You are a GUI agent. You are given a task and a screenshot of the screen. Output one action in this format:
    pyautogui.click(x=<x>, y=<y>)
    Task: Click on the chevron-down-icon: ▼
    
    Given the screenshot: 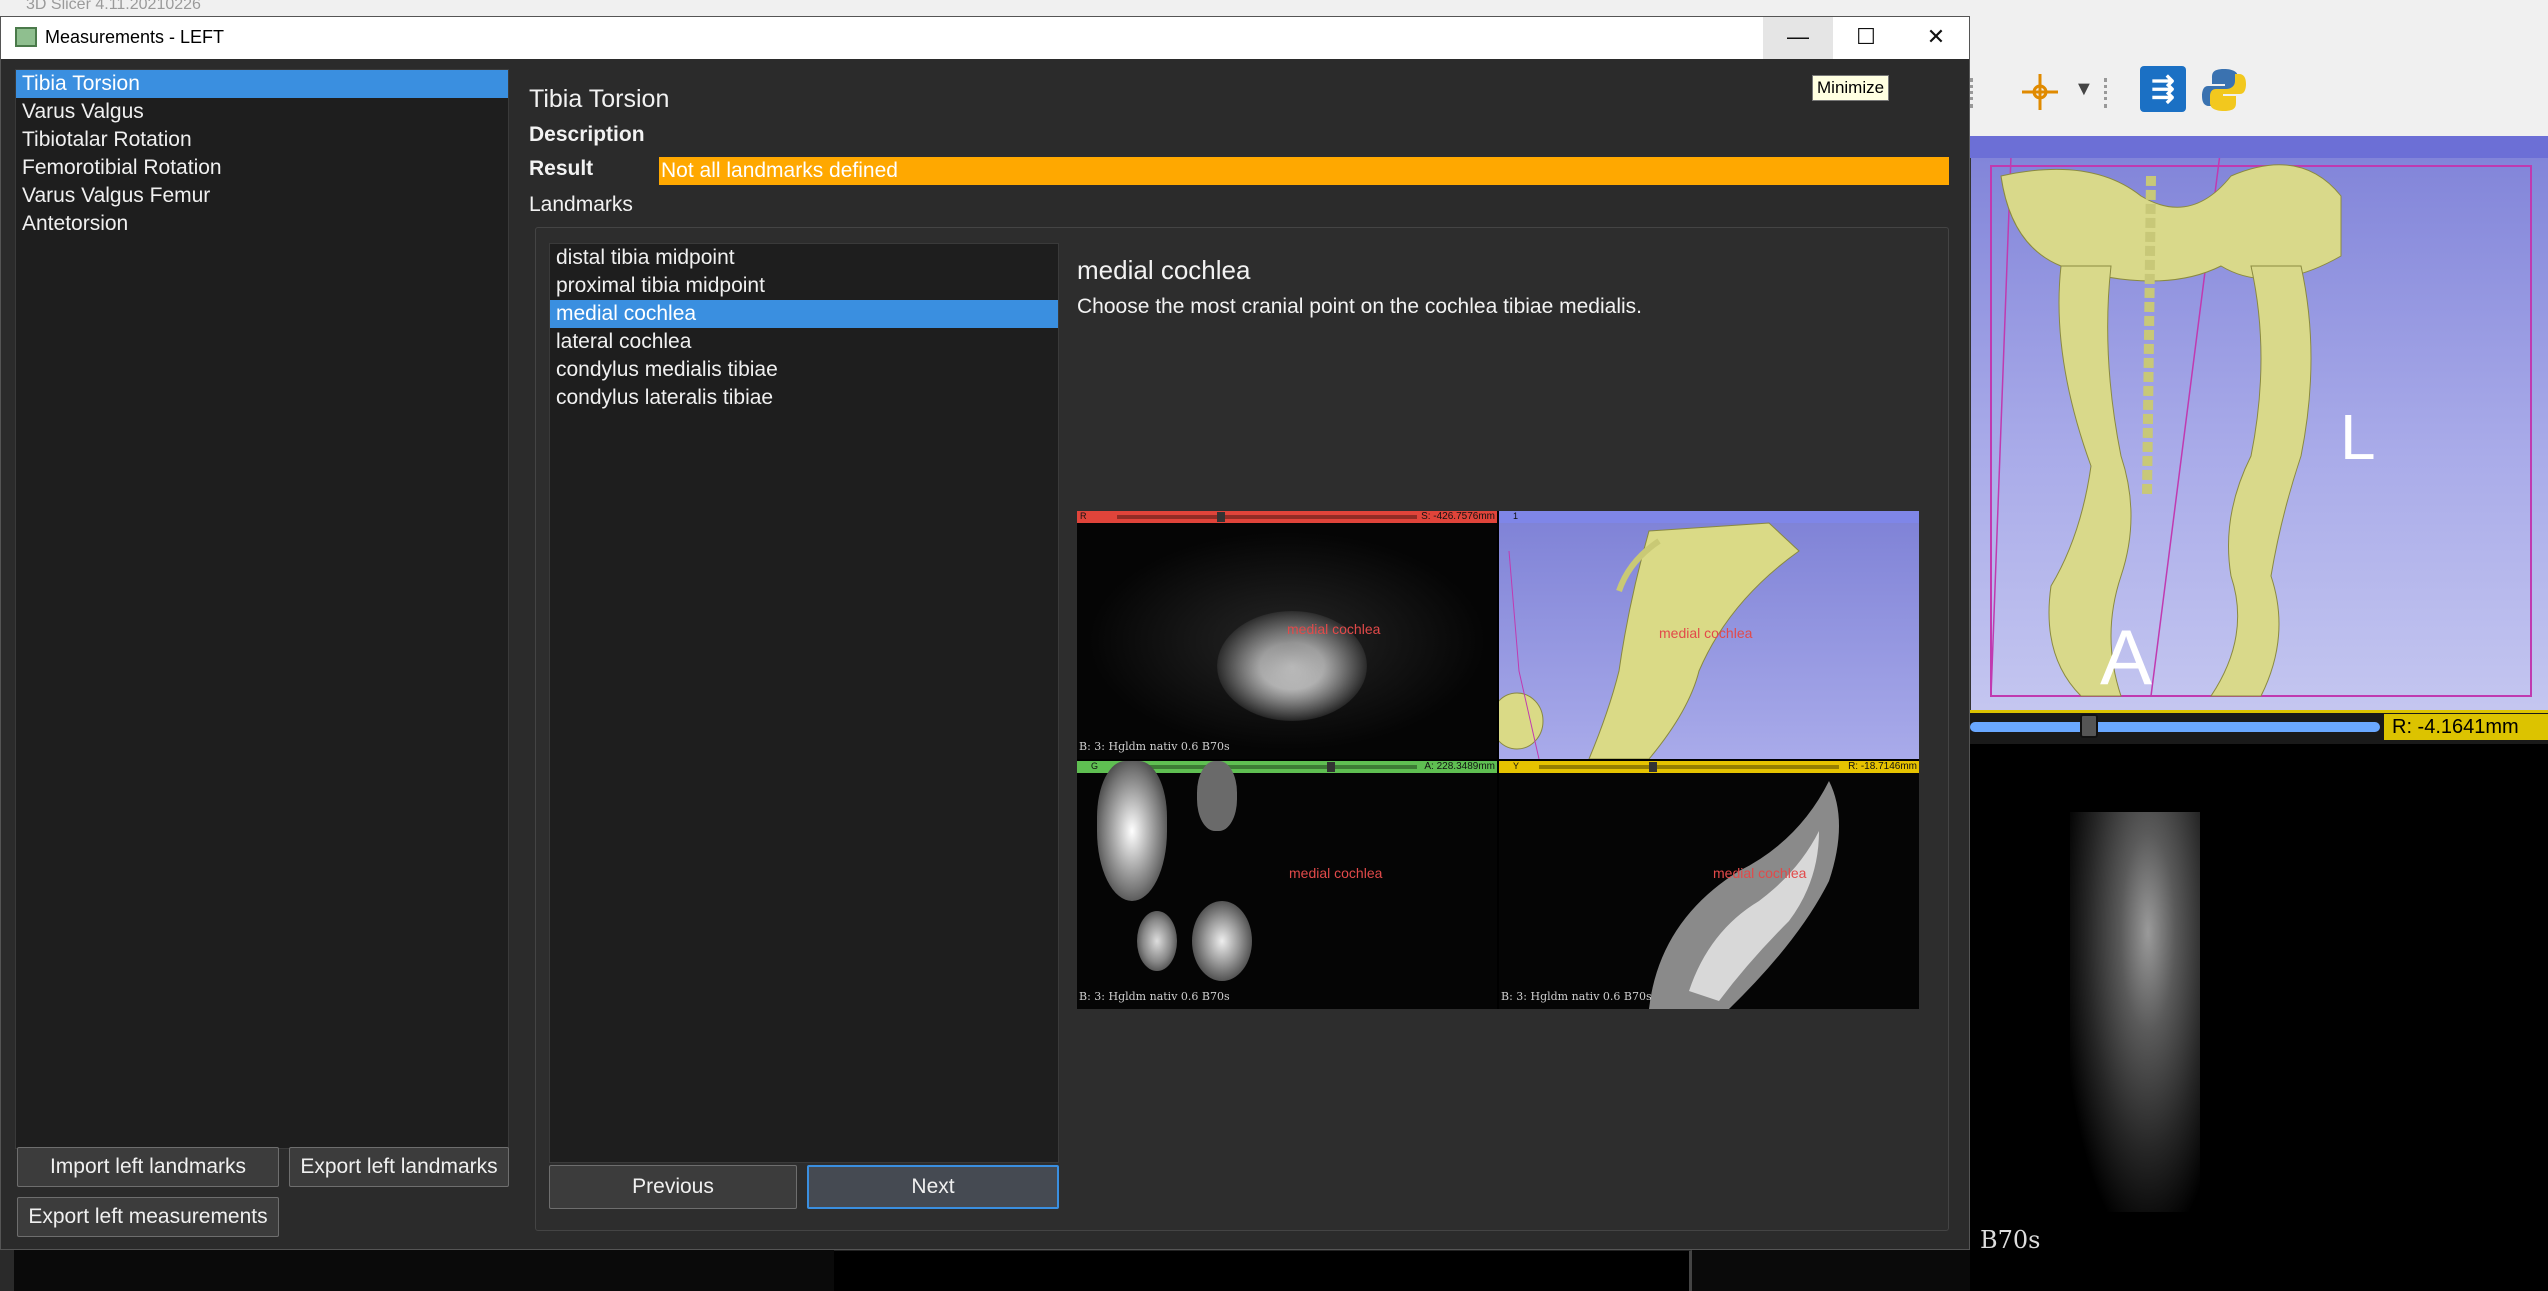 What is the action you would take?
    pyautogui.click(x=2084, y=89)
    